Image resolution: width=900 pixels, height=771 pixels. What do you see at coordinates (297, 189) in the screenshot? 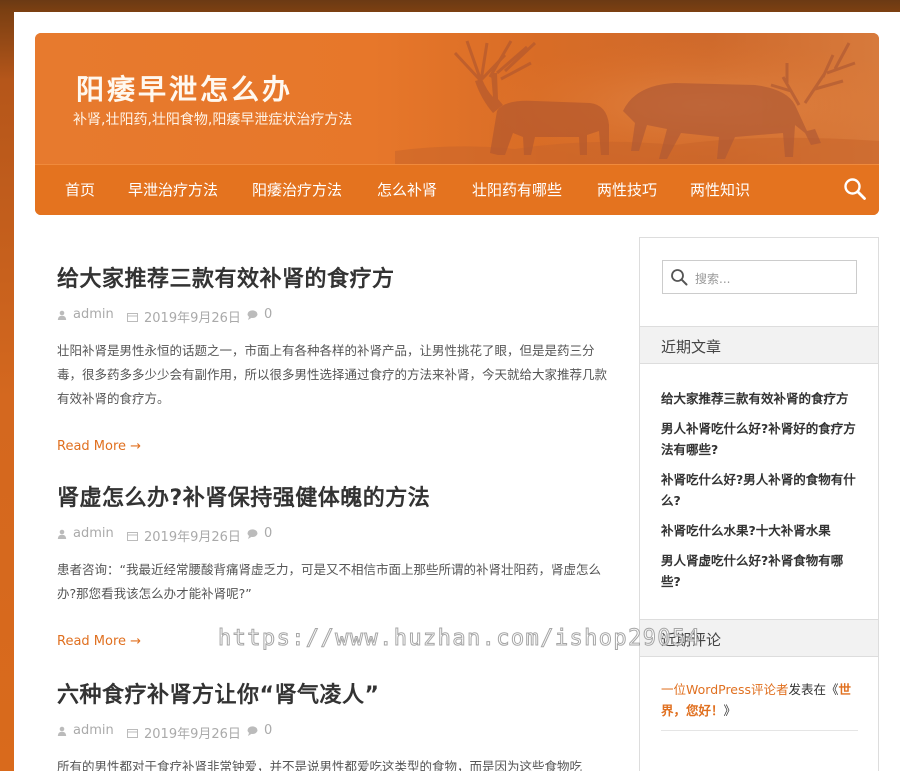
I see `nav-item-impotence-treatment: 阳痿治疗方法` at bounding box center [297, 189].